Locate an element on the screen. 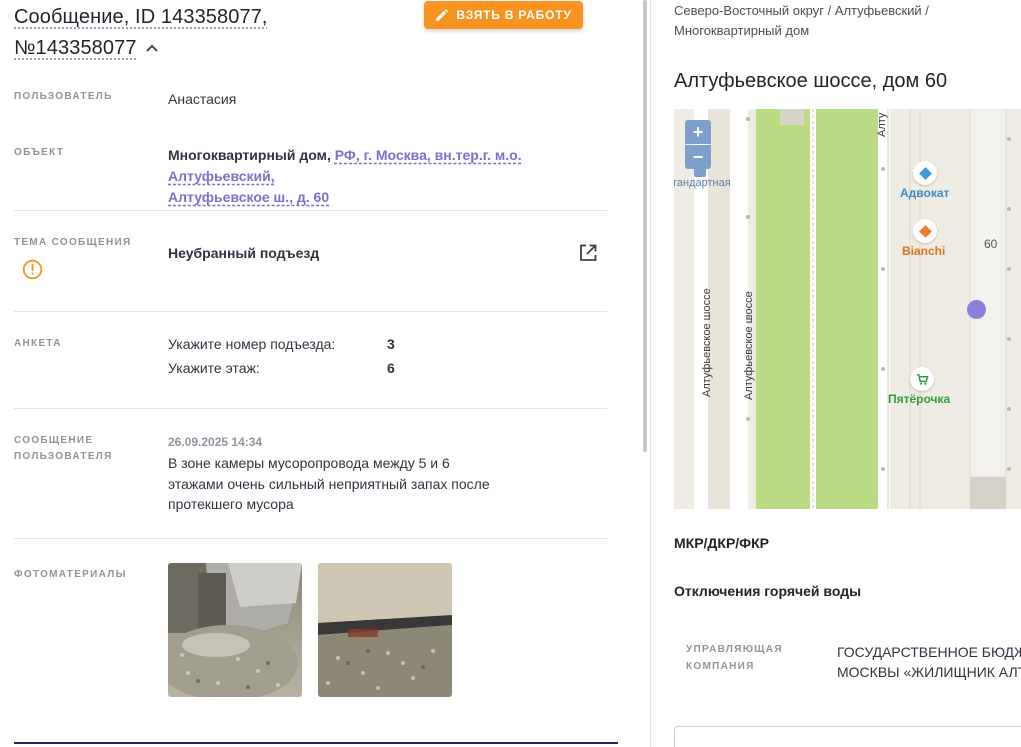 The image size is (1021, 747). anketa-question: Укажите номер подъезда: is located at coordinates (252, 344).